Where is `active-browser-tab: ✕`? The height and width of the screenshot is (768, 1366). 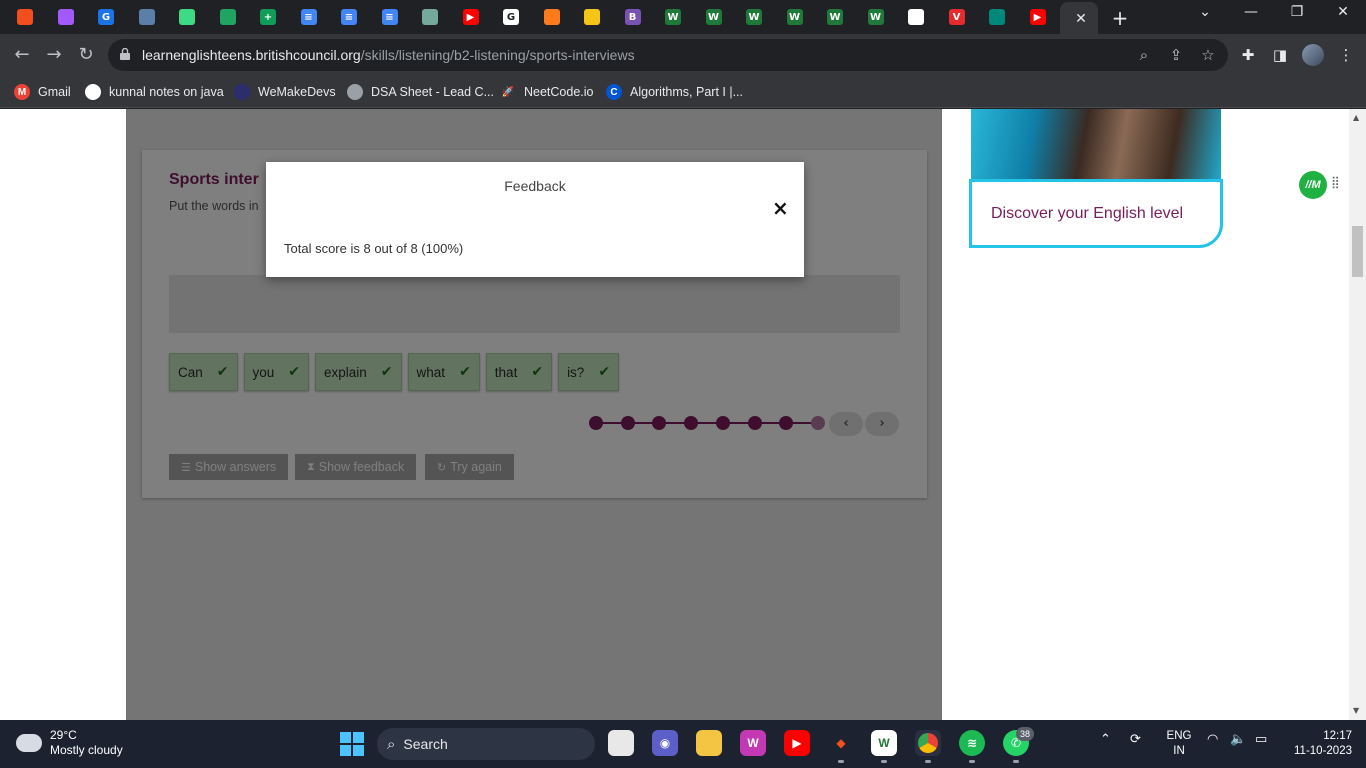 active-browser-tab: ✕ is located at coordinates (1079, 18).